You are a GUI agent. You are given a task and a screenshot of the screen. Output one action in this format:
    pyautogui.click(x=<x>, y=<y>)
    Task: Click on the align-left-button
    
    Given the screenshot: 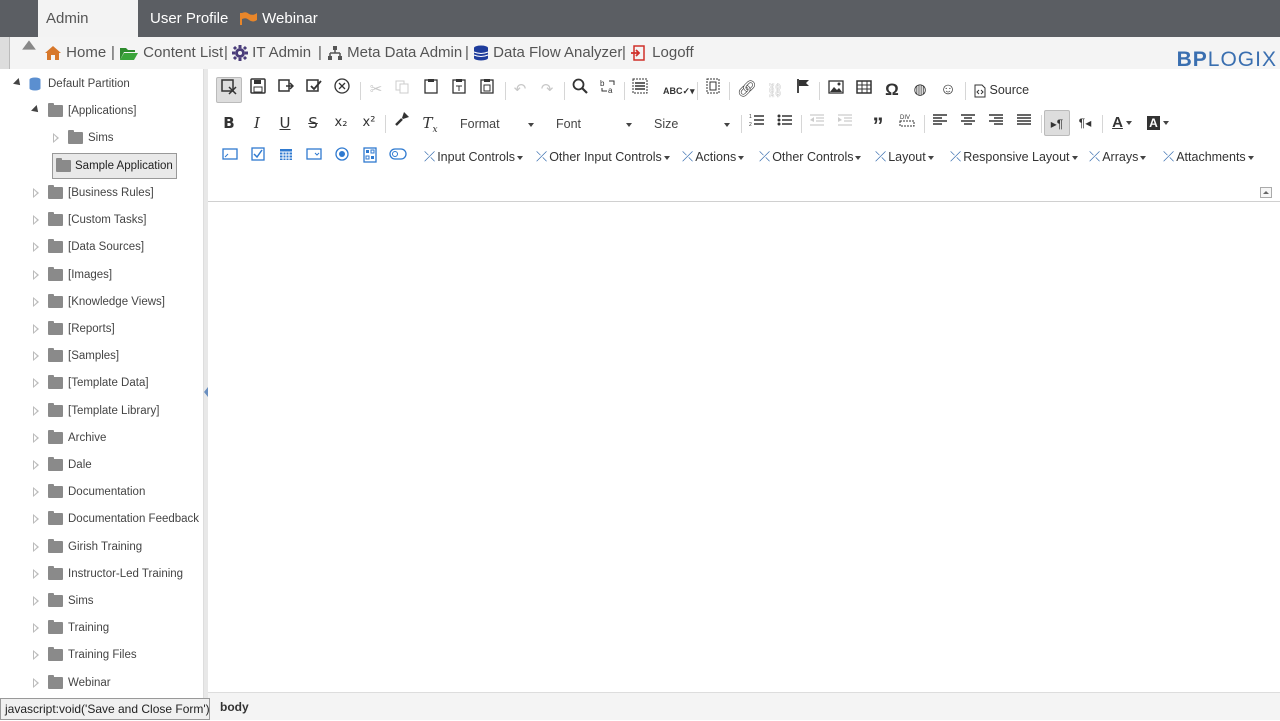 What is the action you would take?
    pyautogui.click(x=940, y=123)
    